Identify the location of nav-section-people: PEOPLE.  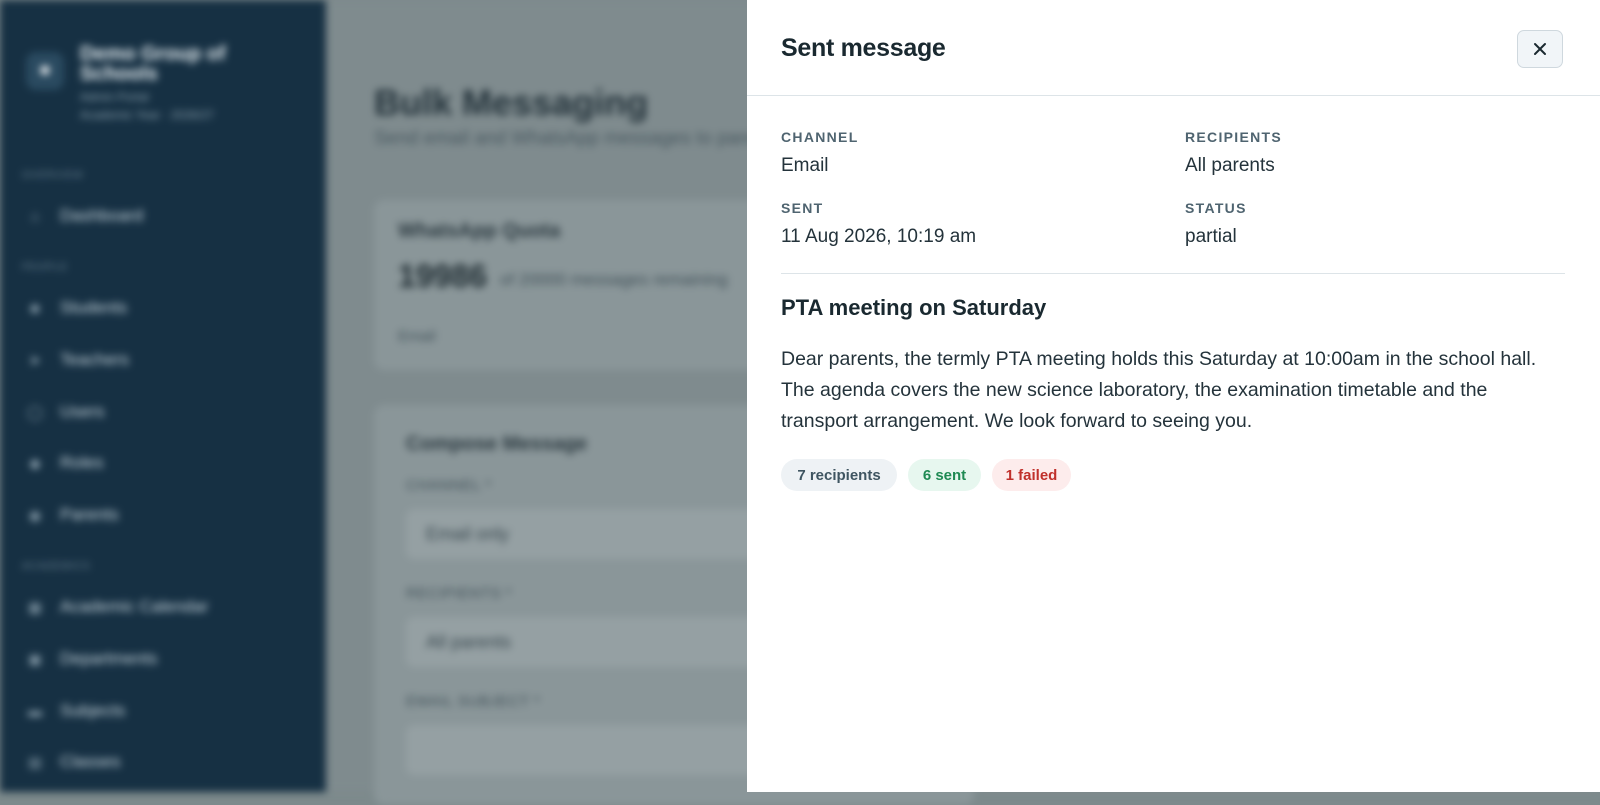
(45, 267).